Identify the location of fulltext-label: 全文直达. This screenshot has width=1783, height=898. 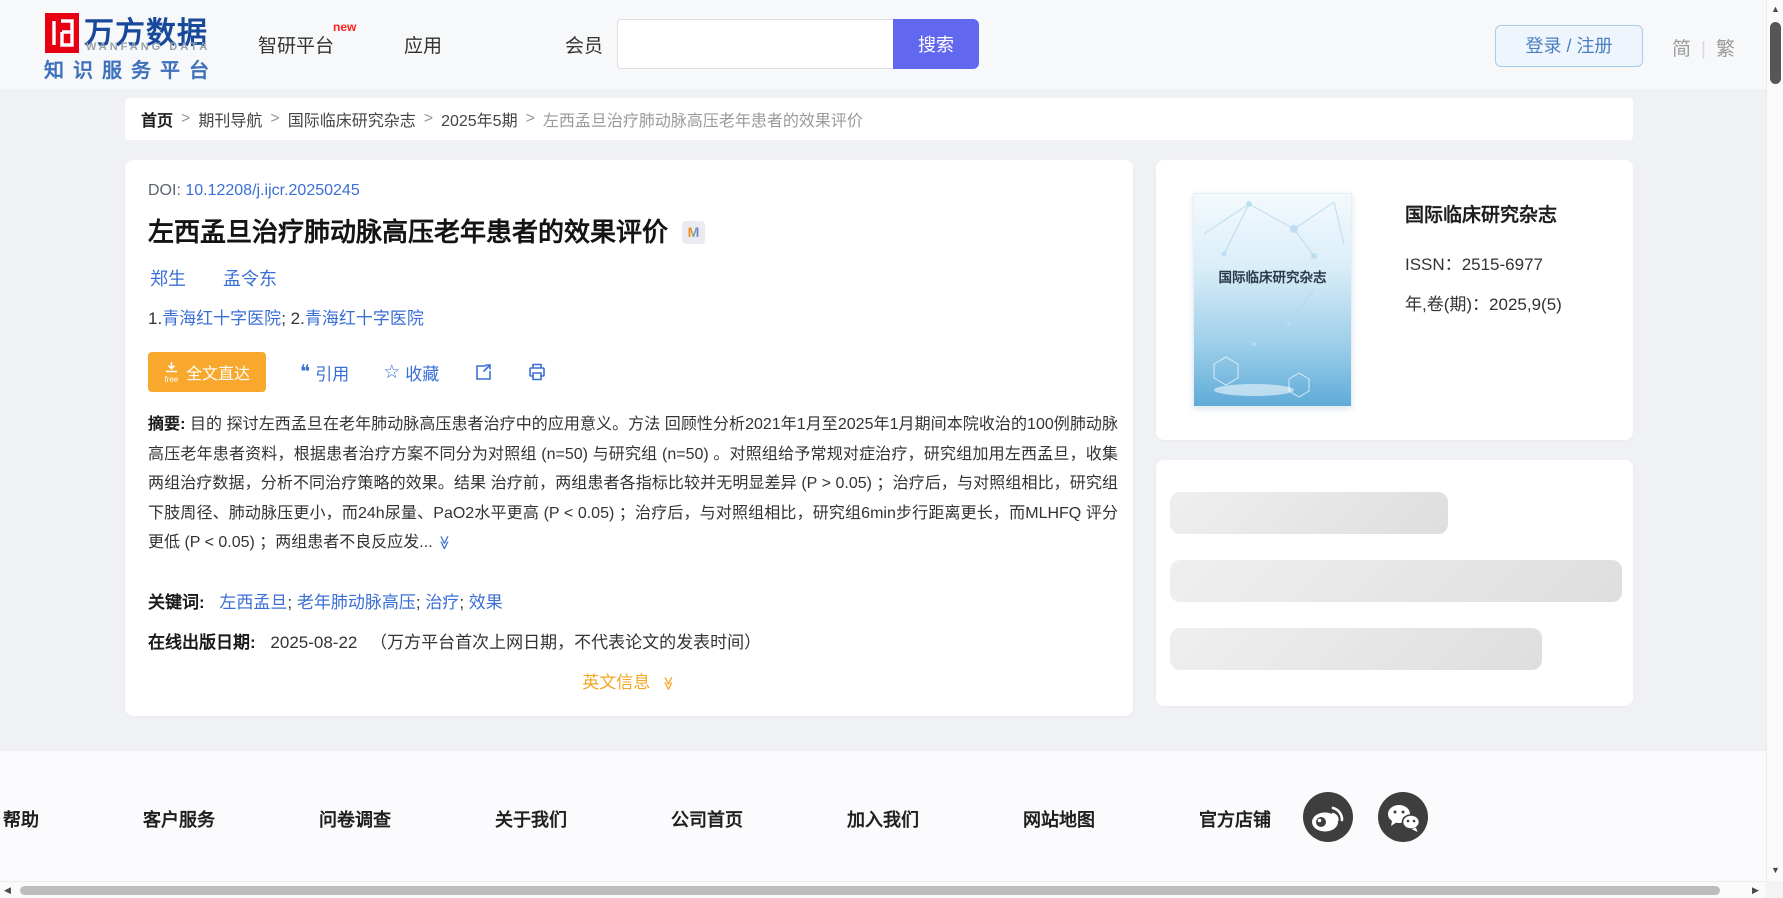
(217, 374).